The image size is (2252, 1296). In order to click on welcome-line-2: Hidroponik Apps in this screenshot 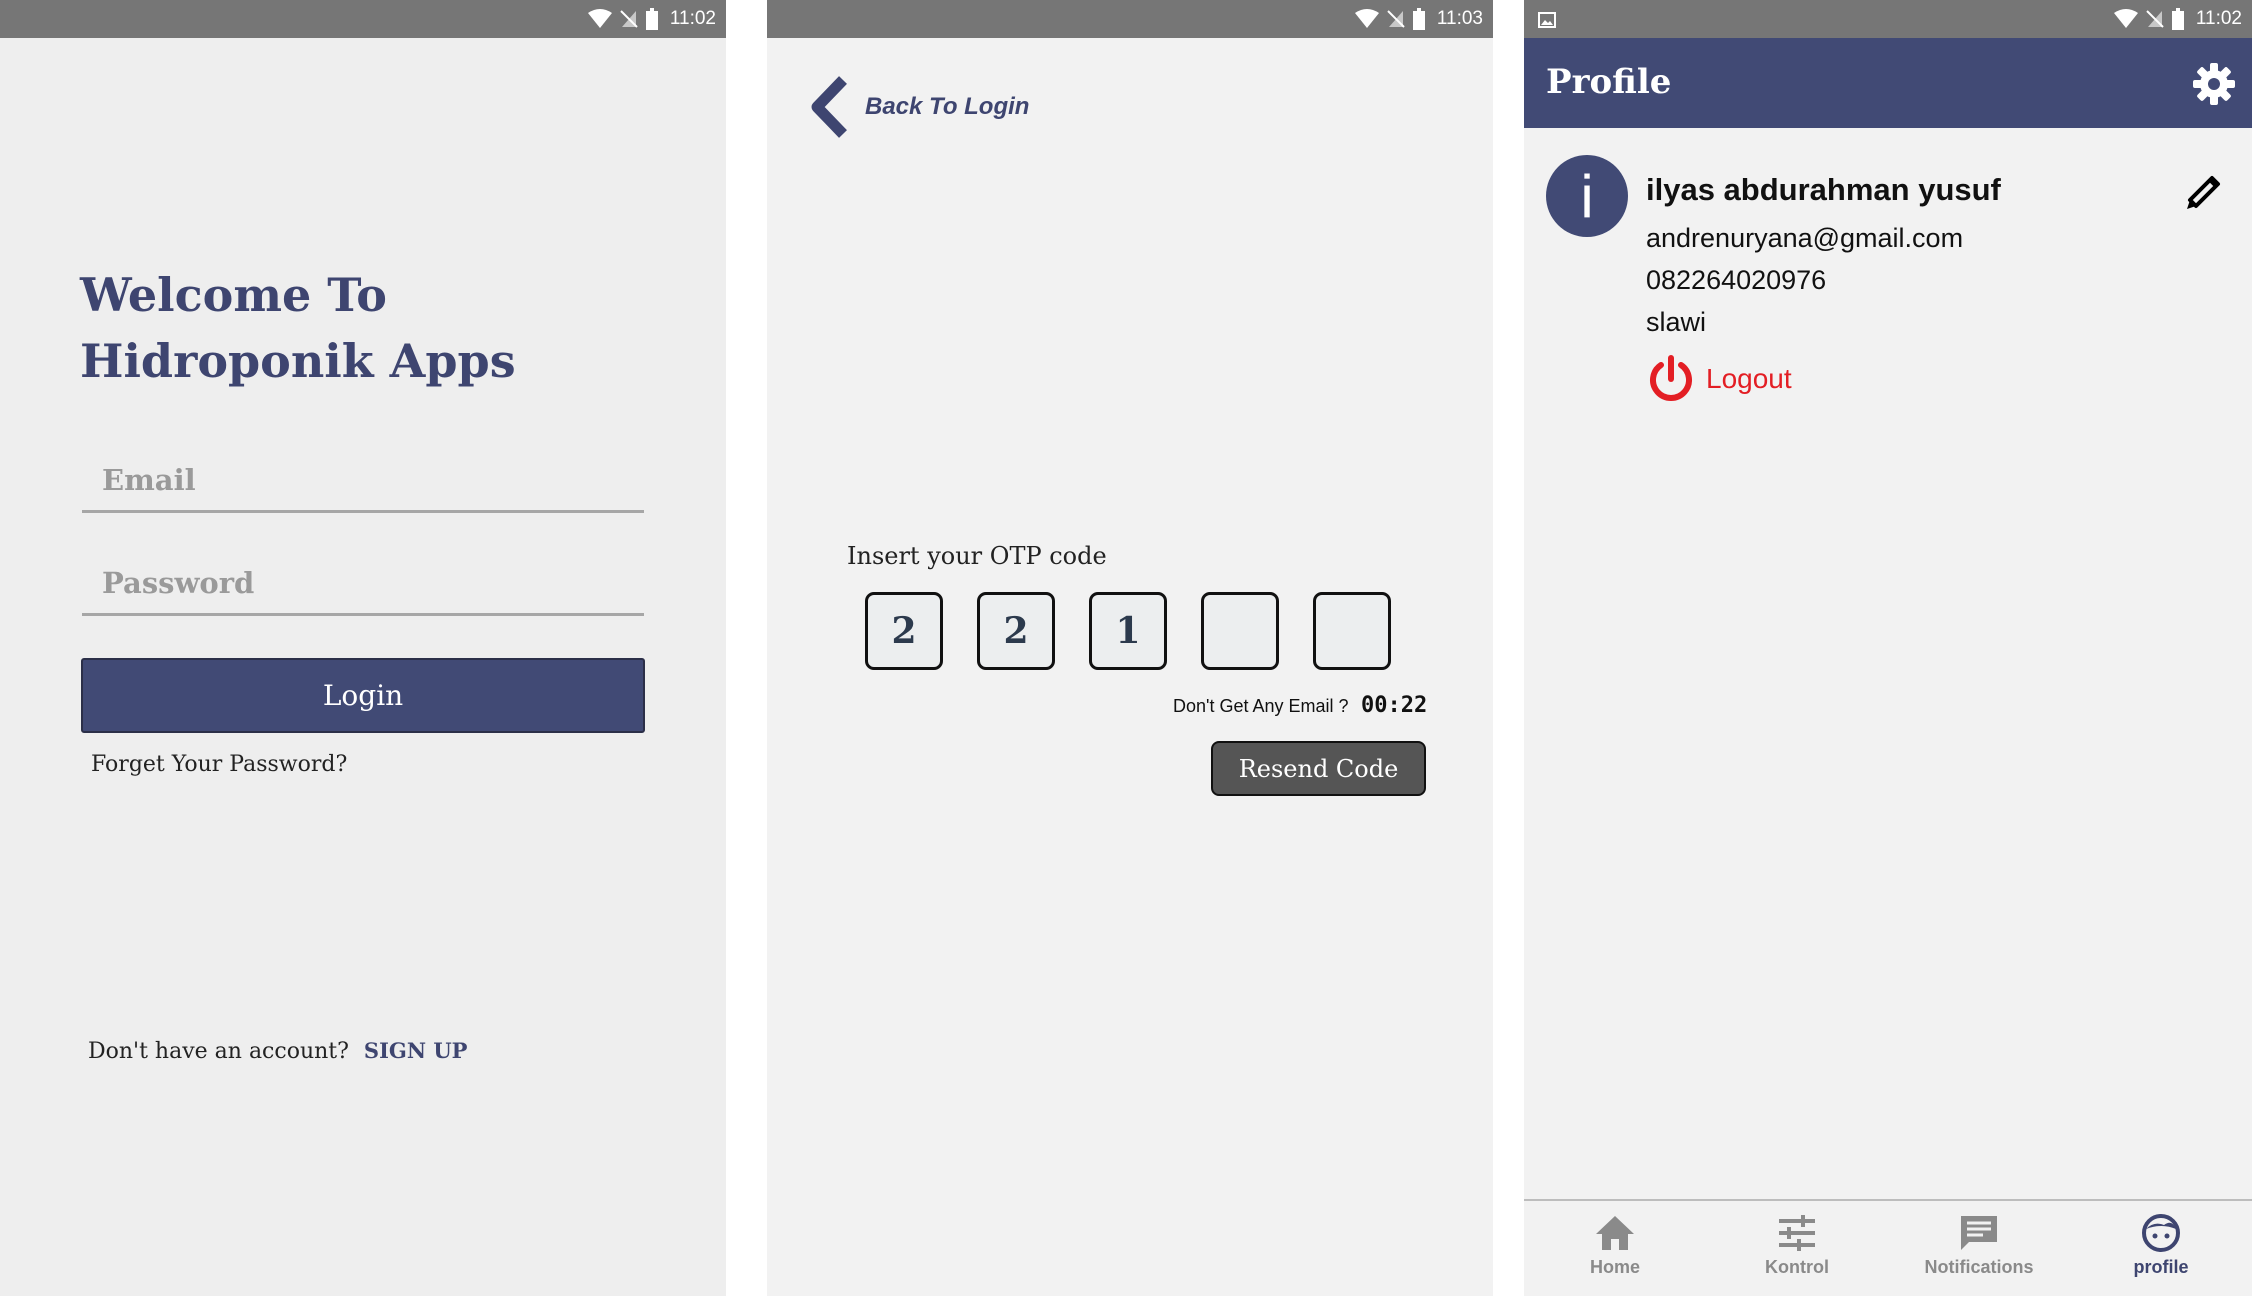, I will do `click(298, 361)`.